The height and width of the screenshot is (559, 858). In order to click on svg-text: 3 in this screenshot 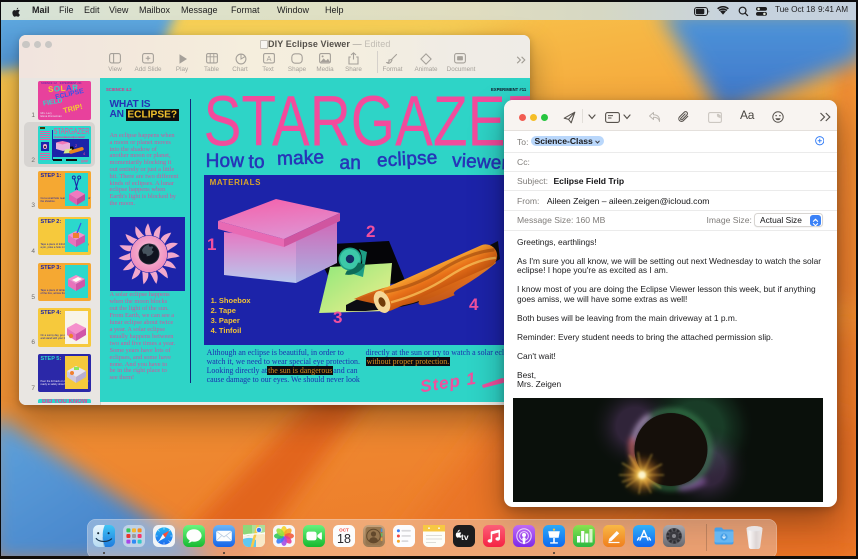, I will do `click(337, 317)`.